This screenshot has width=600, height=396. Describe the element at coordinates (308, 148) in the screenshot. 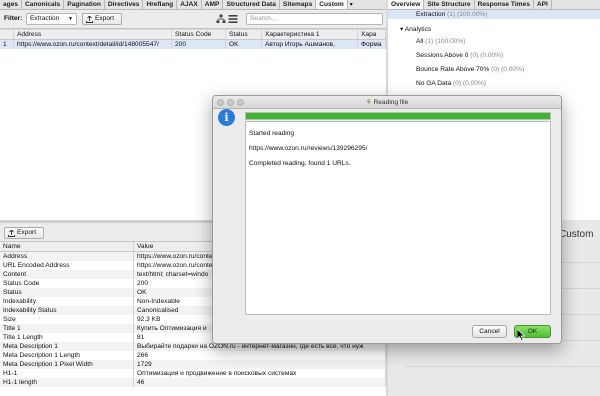

I see `log-line: https://www.ozon.ru/reviews/139296295/` at that location.